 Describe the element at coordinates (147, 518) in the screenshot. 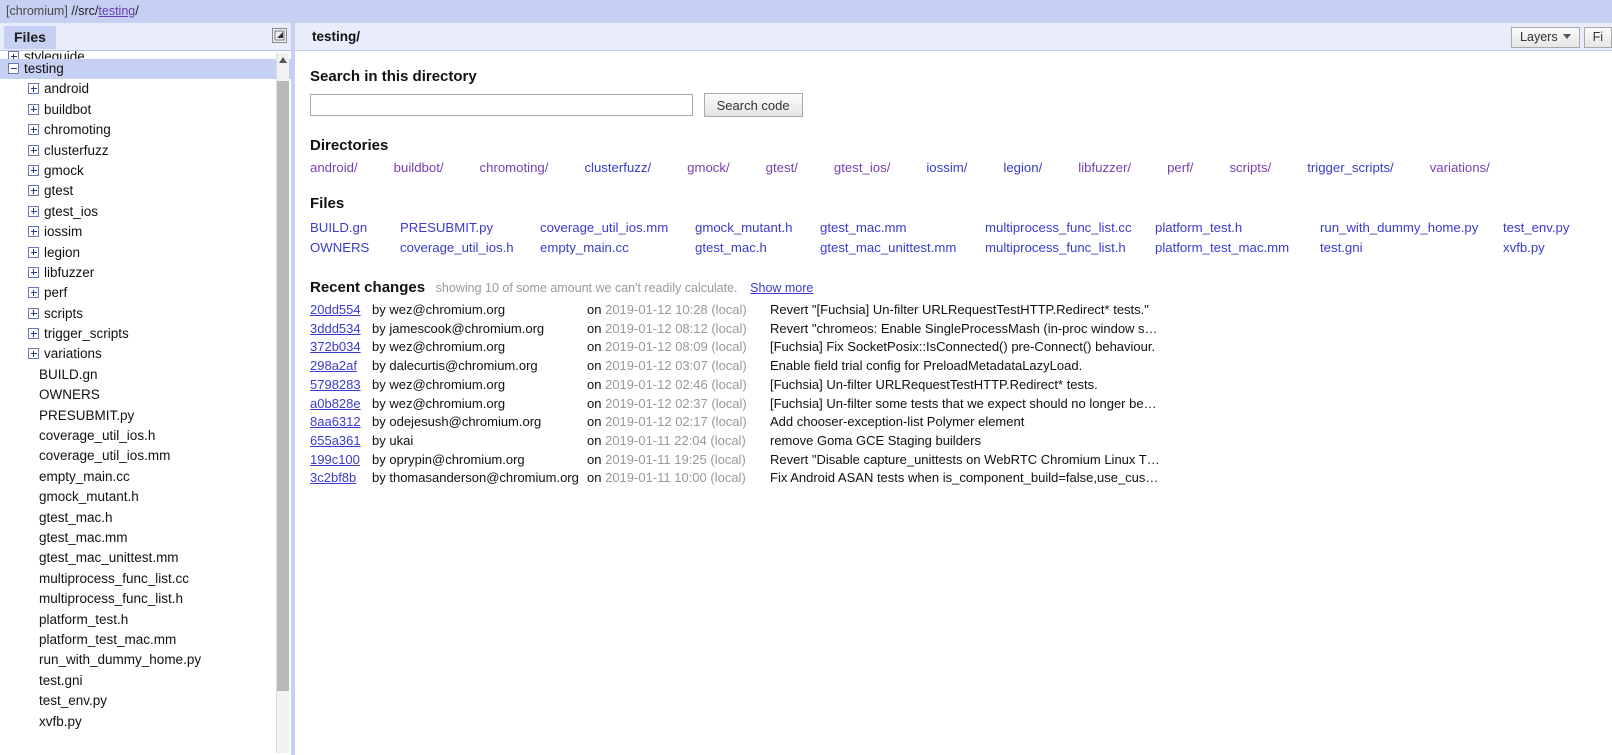

I see `tree-file-gtest_mac.h: gtest_mac.h` at that location.